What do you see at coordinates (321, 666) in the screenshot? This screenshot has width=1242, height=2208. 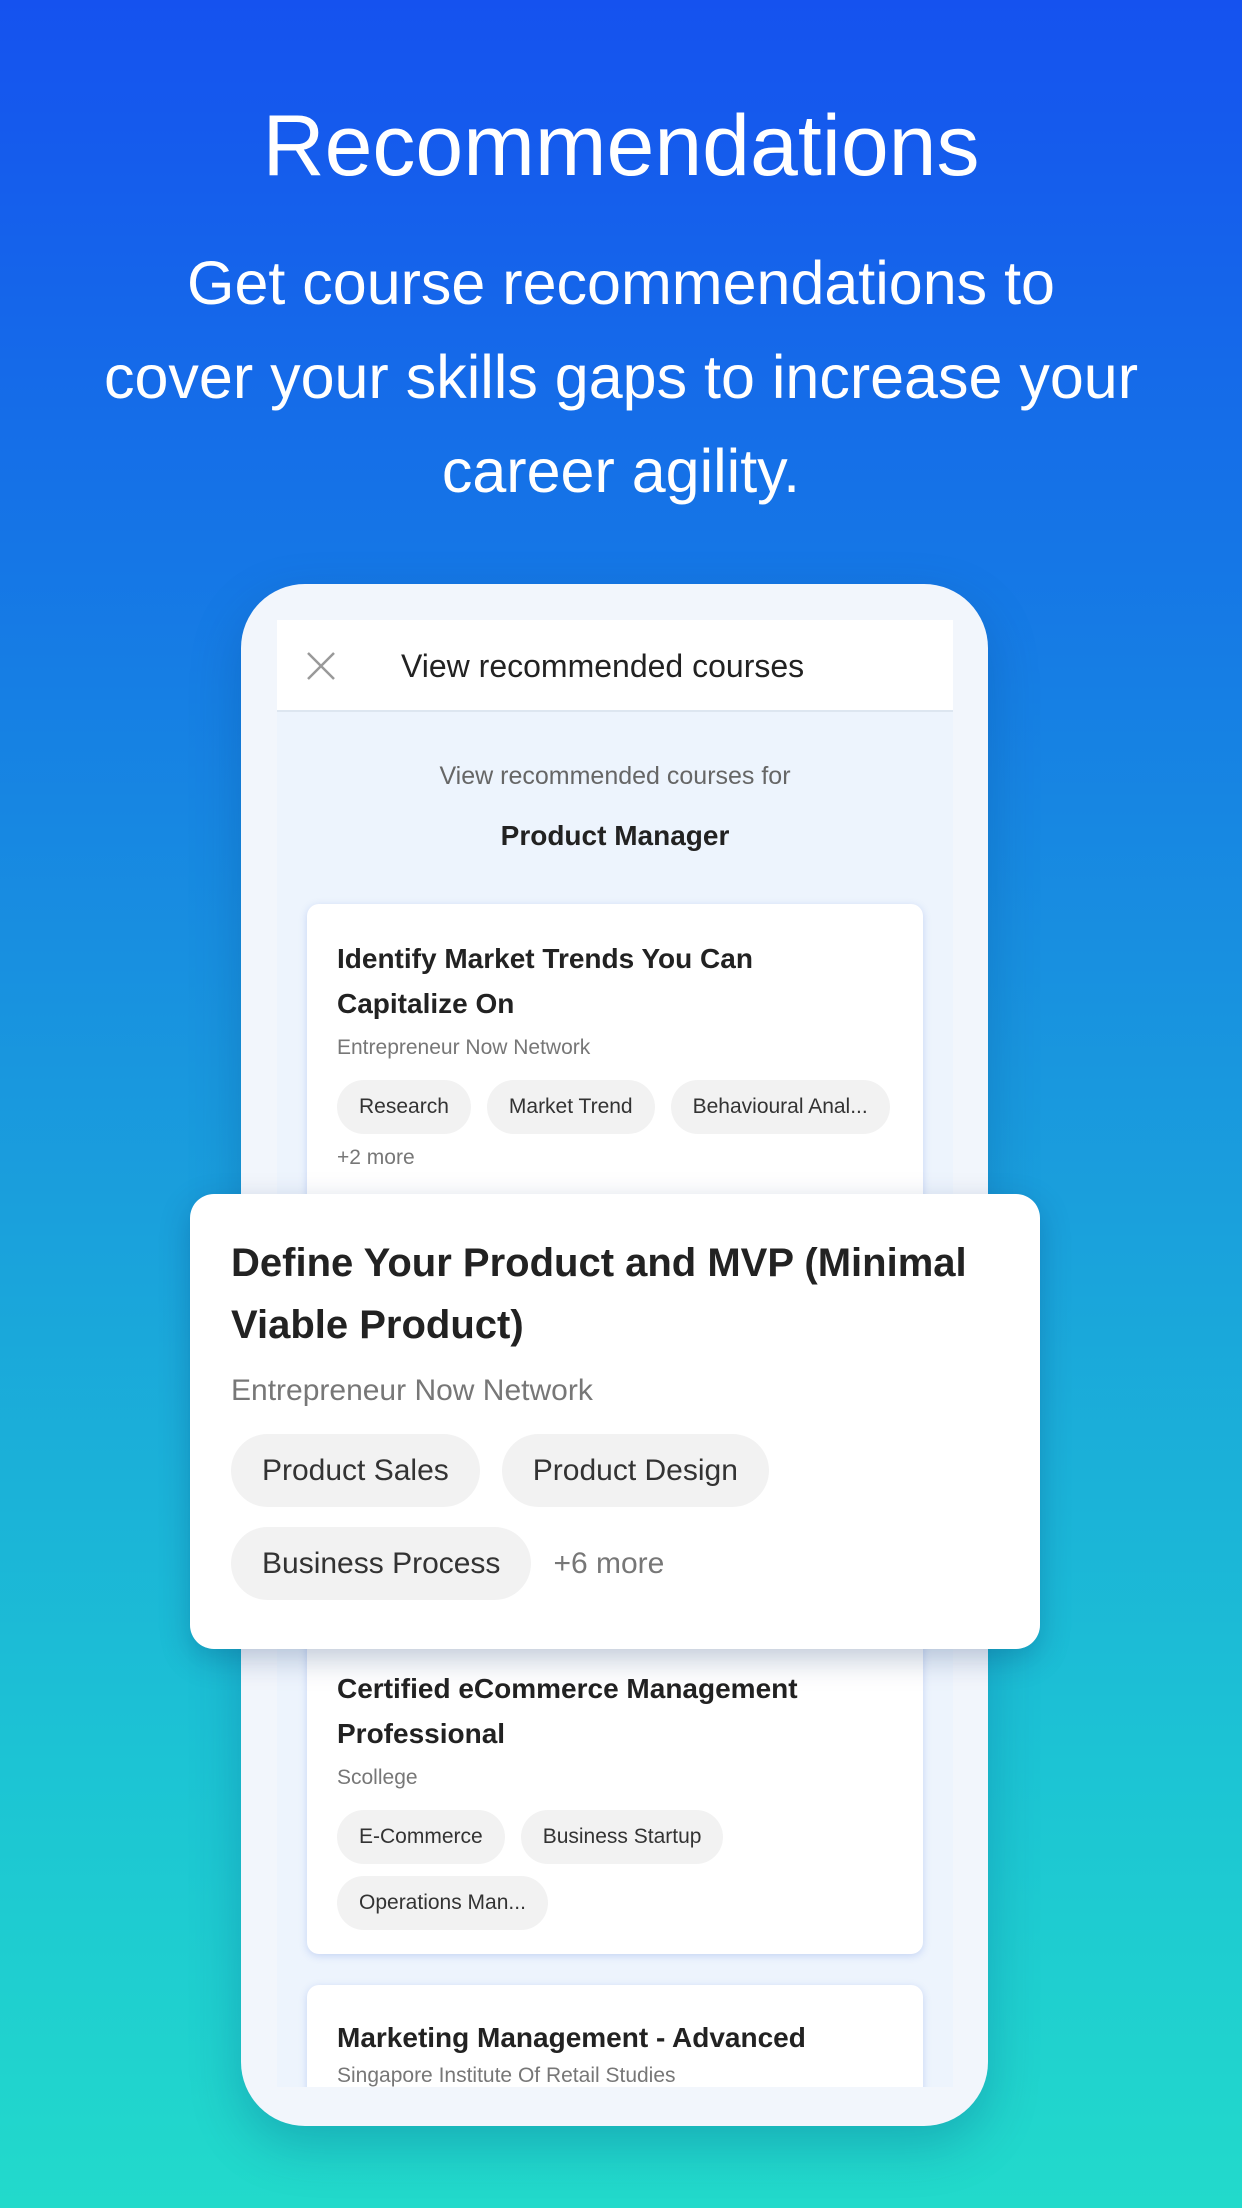 I see `close-icon` at bounding box center [321, 666].